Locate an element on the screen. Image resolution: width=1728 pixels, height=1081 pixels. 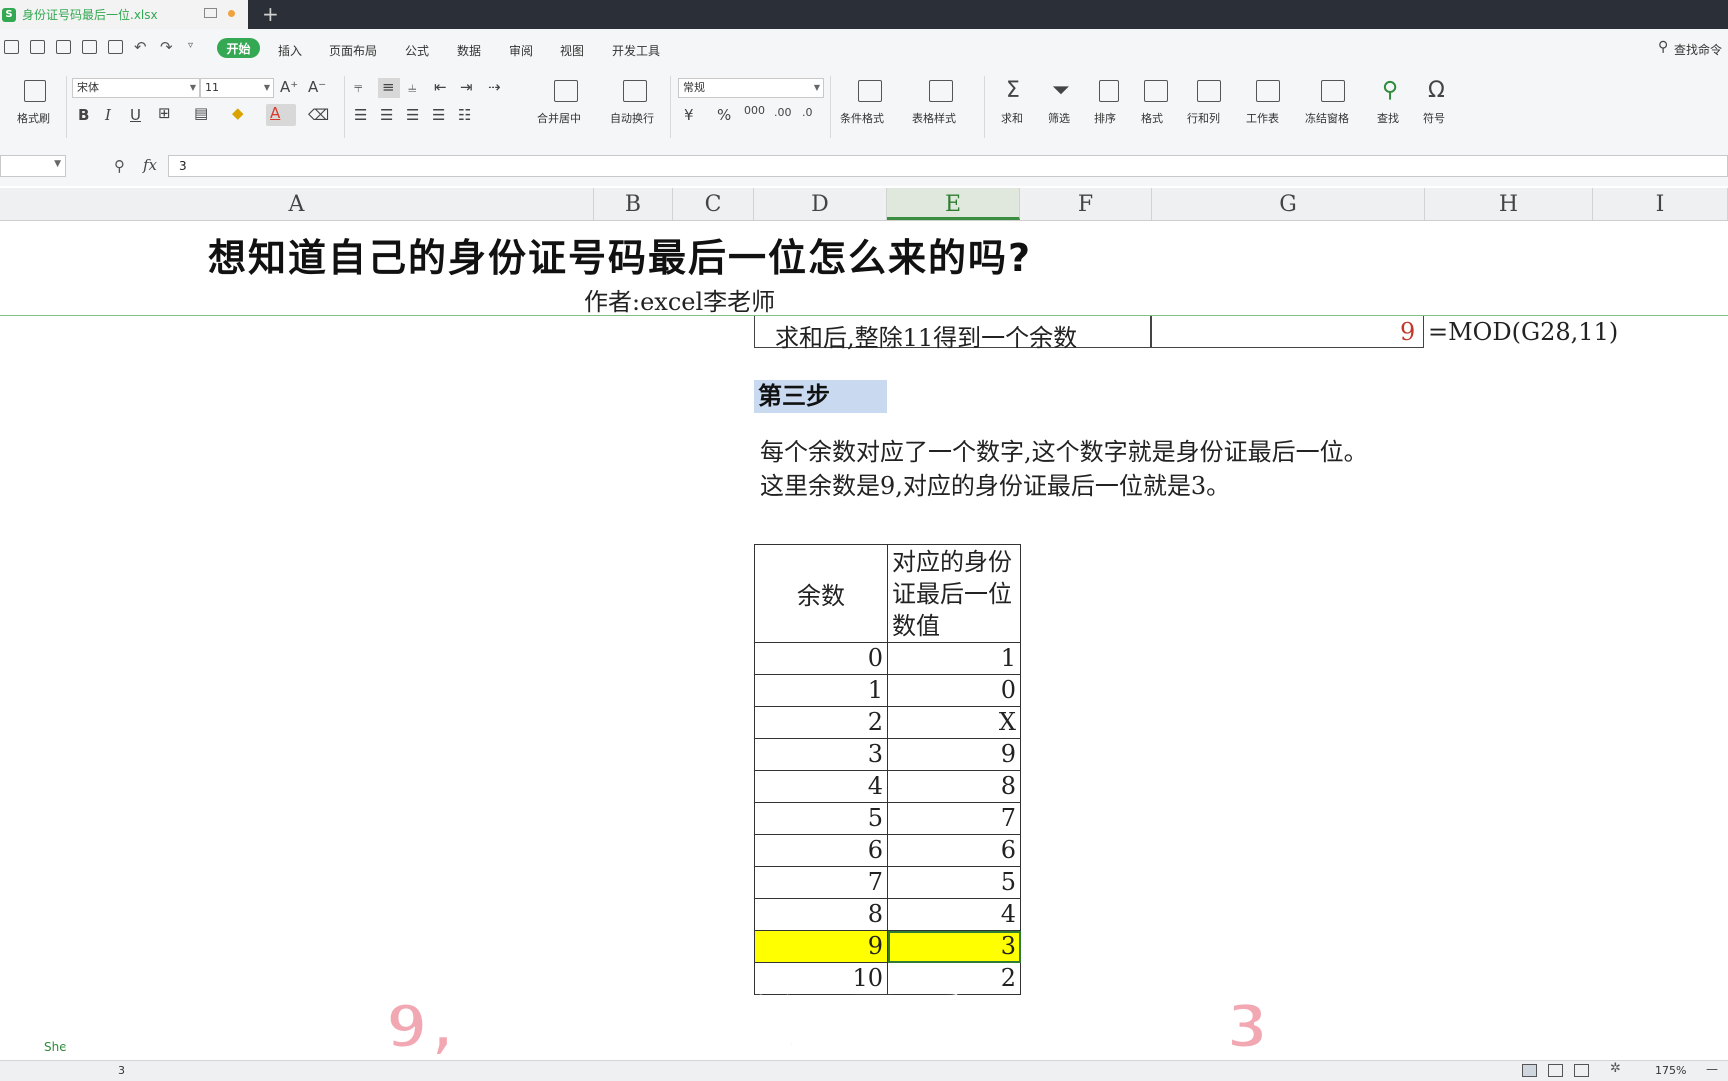
search-icon: ⚲ is located at coordinates (1663, 47).